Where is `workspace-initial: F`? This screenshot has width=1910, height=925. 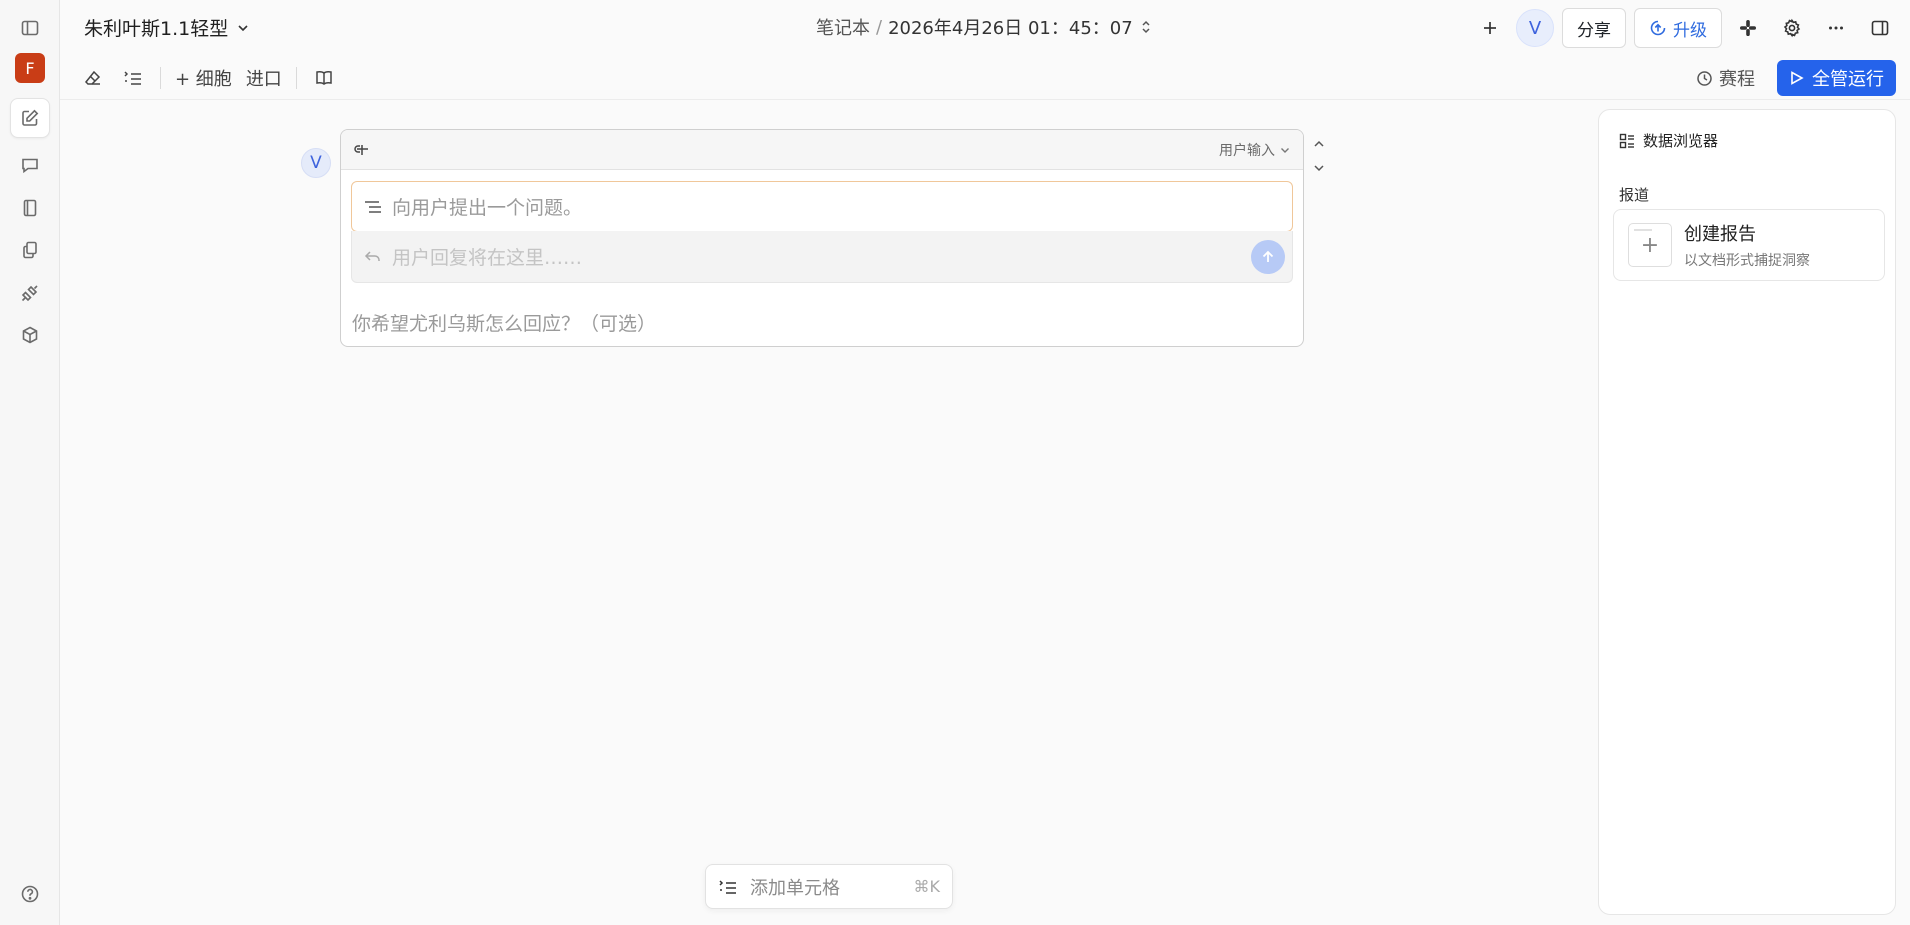 workspace-initial: F is located at coordinates (30, 68).